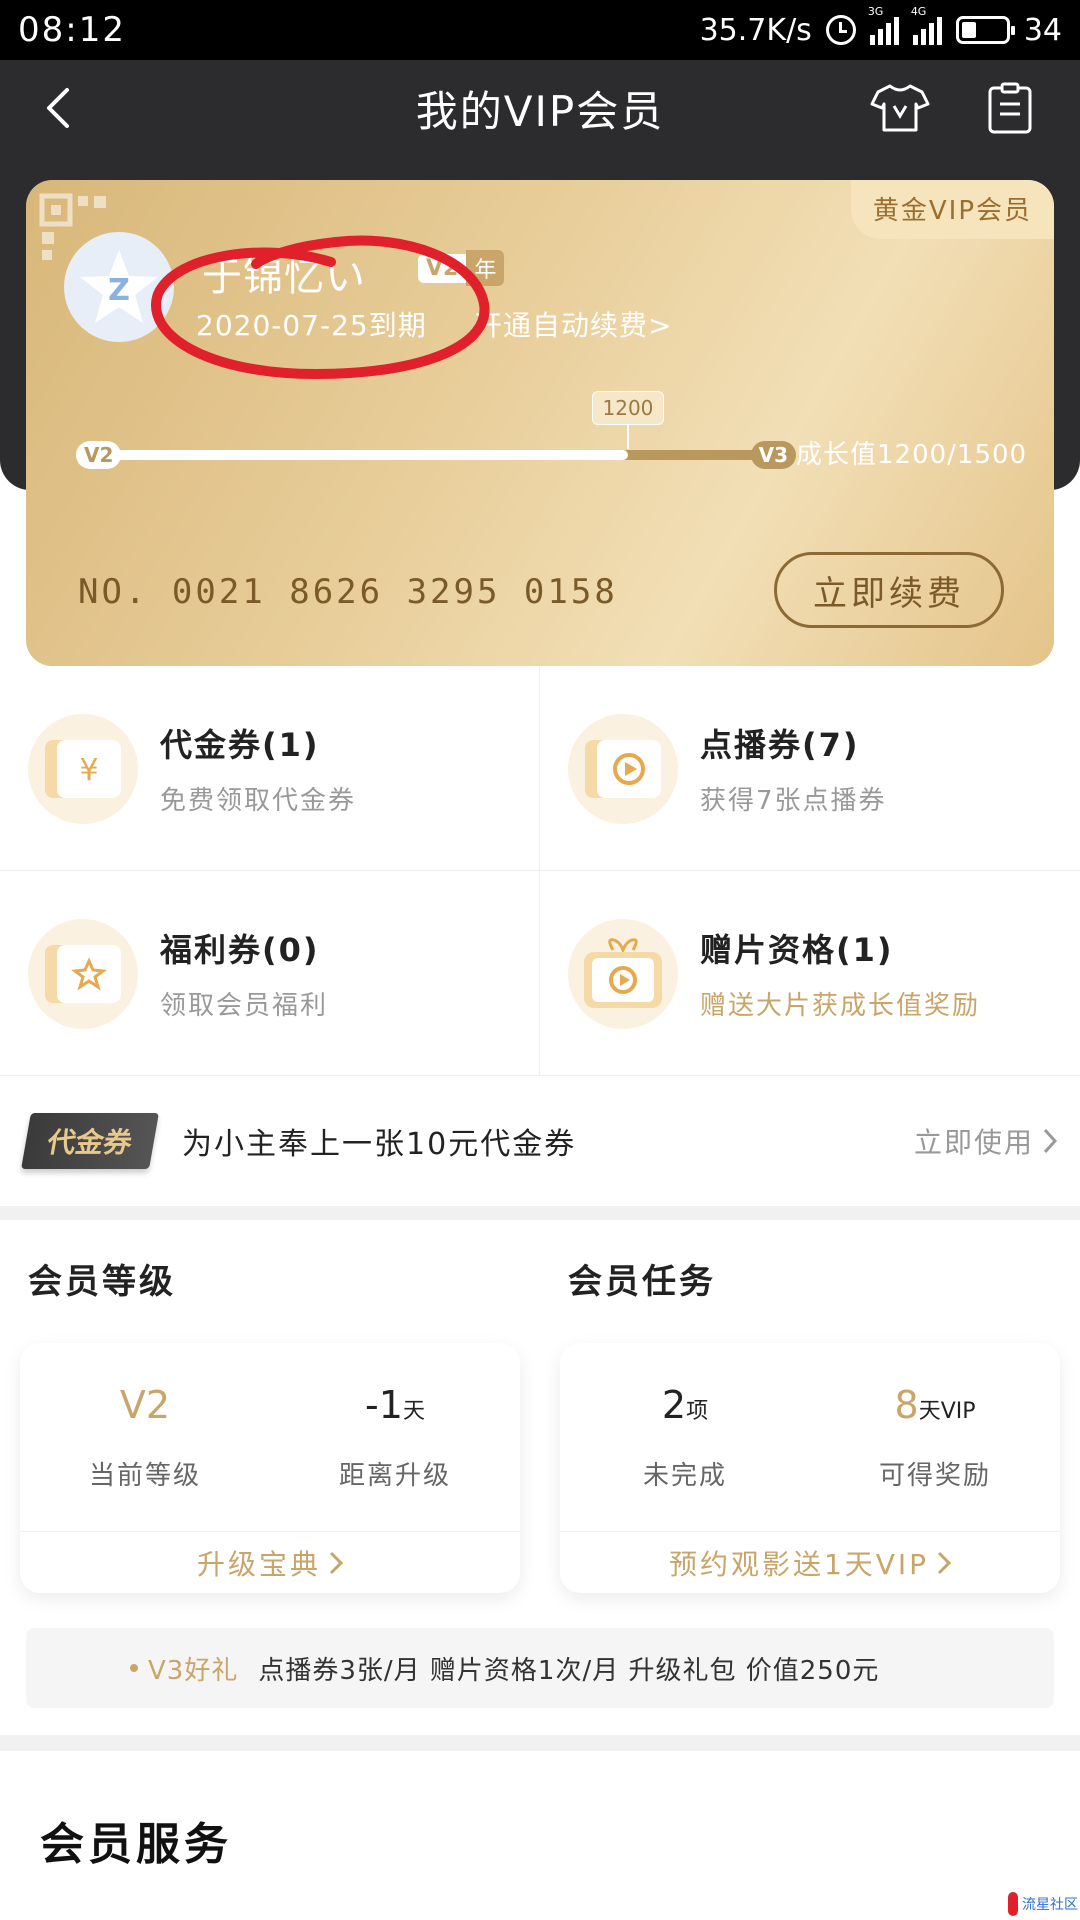 The width and height of the screenshot is (1080, 1920). What do you see at coordinates (90, 1141) in the screenshot?
I see `voucher-tag: 代金券` at bounding box center [90, 1141].